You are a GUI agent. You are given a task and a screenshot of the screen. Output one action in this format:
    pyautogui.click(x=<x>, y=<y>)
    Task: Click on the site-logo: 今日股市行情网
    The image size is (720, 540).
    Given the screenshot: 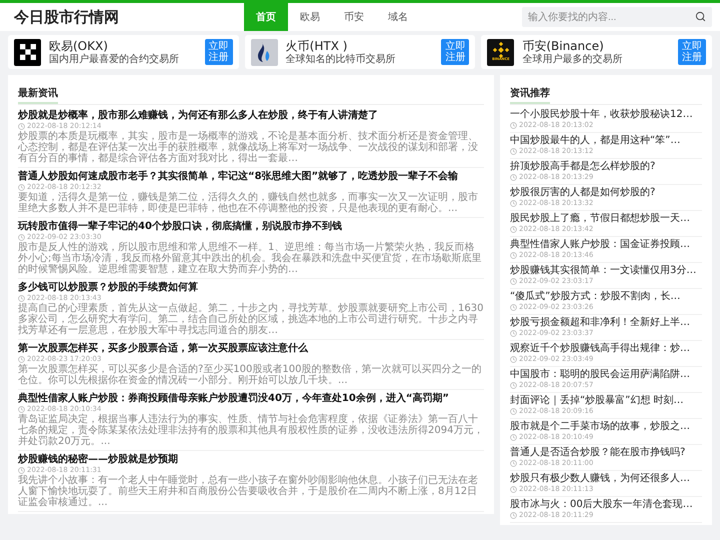 What is the action you would take?
    pyautogui.click(x=129, y=17)
    